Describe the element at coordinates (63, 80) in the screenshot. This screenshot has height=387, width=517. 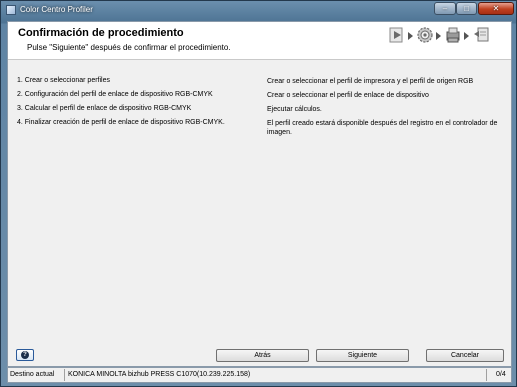
I see `step-name: 1. Crear o seleccionar perfiles` at that location.